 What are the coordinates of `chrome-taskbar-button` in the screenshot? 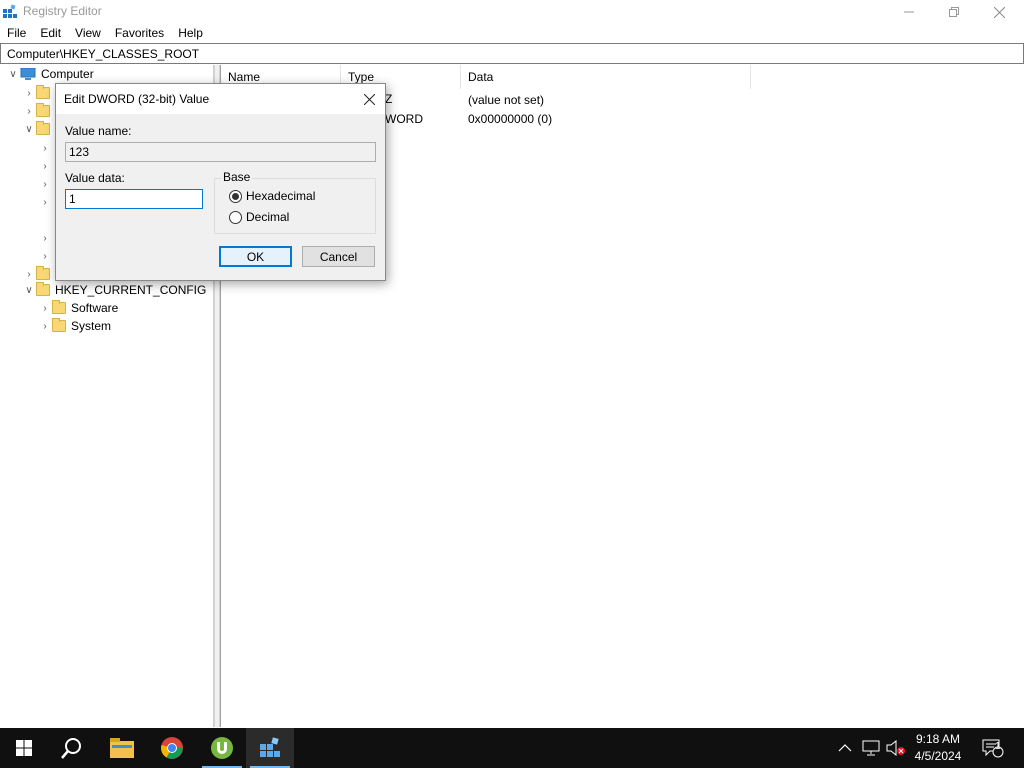 It's located at (172, 748).